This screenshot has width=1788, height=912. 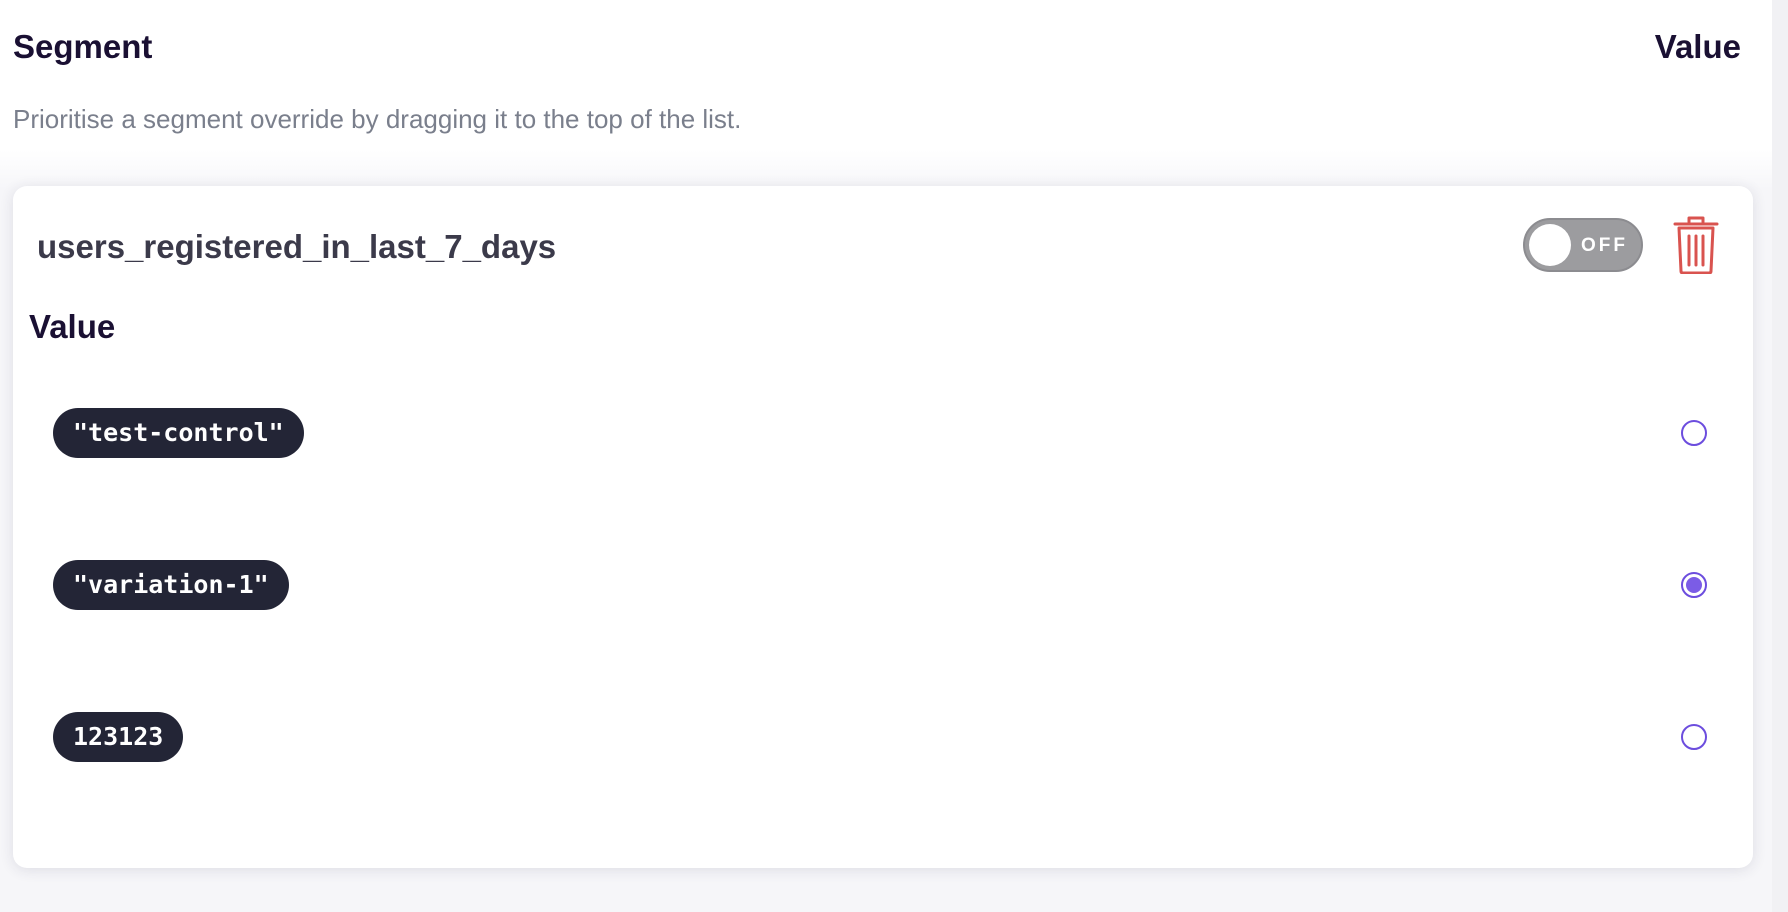 I want to click on segment-column-header: Segment, so click(x=83, y=46).